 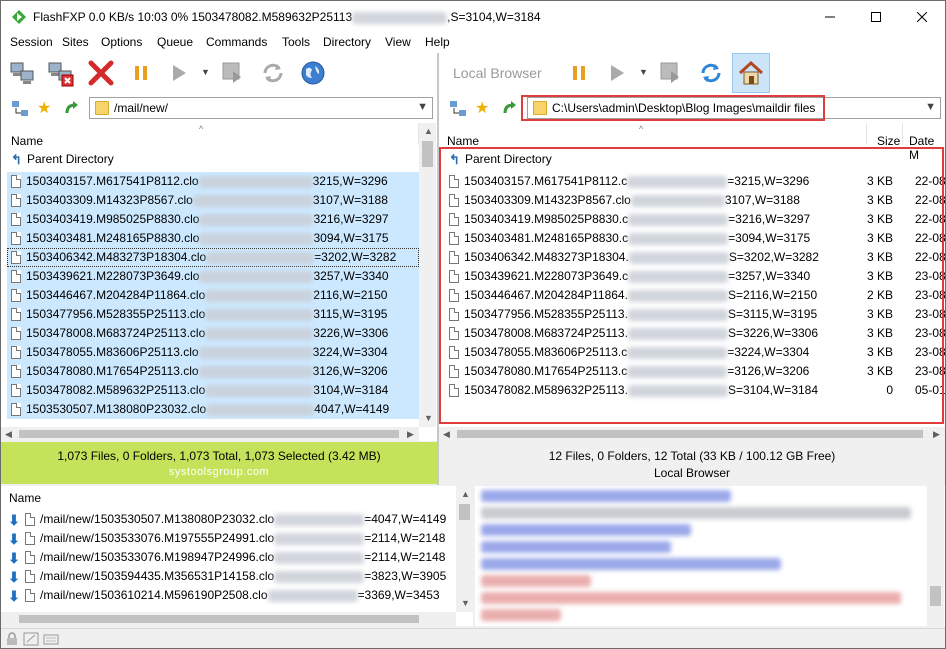 I want to click on home-button, so click(x=751, y=73).